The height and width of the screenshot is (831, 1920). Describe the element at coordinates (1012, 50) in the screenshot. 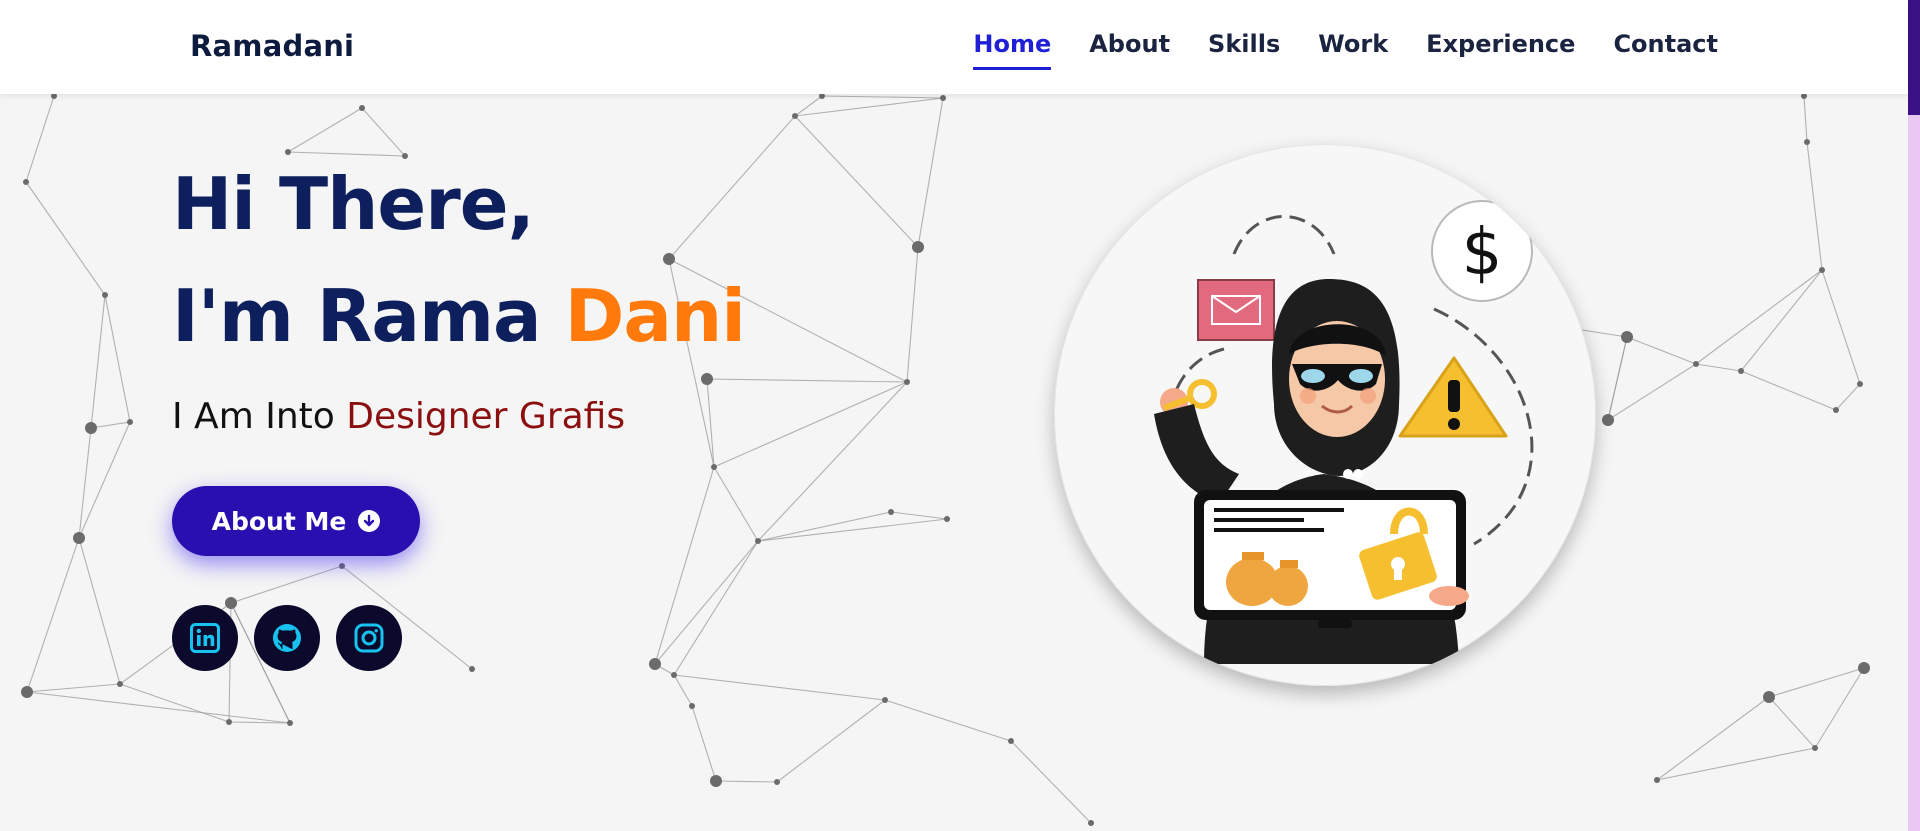

I see `nav-item-home: Home` at that location.